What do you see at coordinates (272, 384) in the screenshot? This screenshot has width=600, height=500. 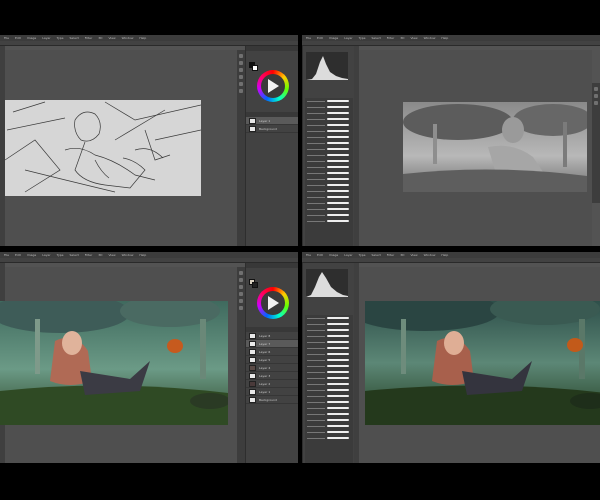 I see `layer-row: Layer 2` at bounding box center [272, 384].